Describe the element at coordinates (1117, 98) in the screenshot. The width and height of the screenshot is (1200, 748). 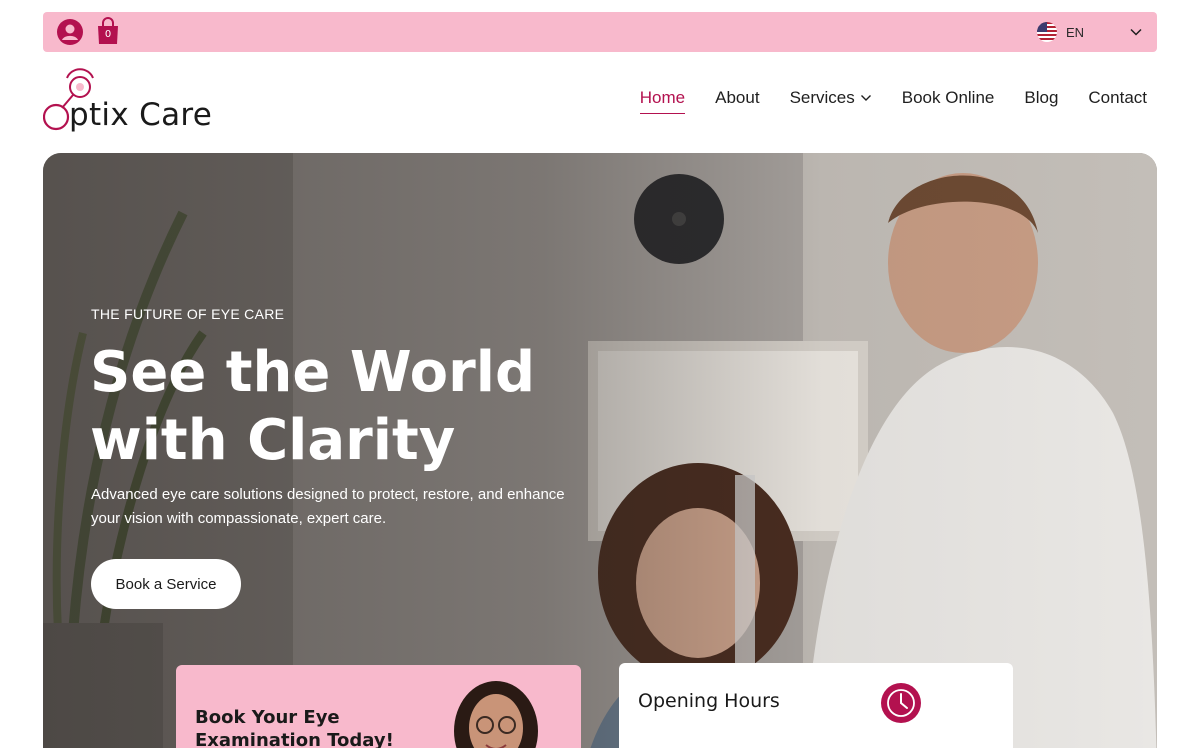
I see `nav-item-contact: Contact` at that location.